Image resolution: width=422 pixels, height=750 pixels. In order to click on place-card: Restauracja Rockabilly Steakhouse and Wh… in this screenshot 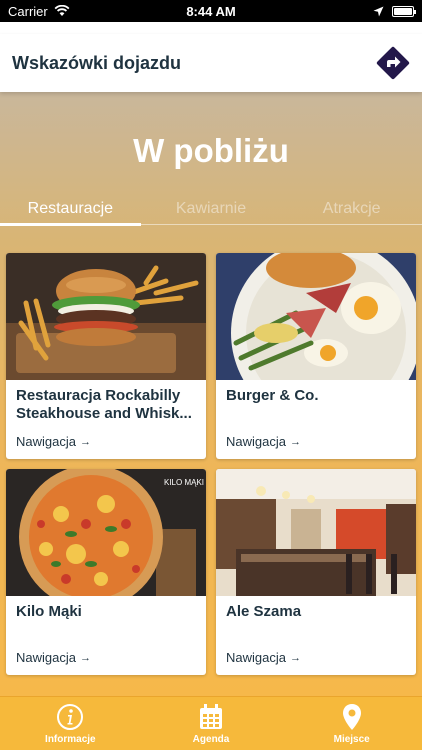, I will do `click(106, 356)`.